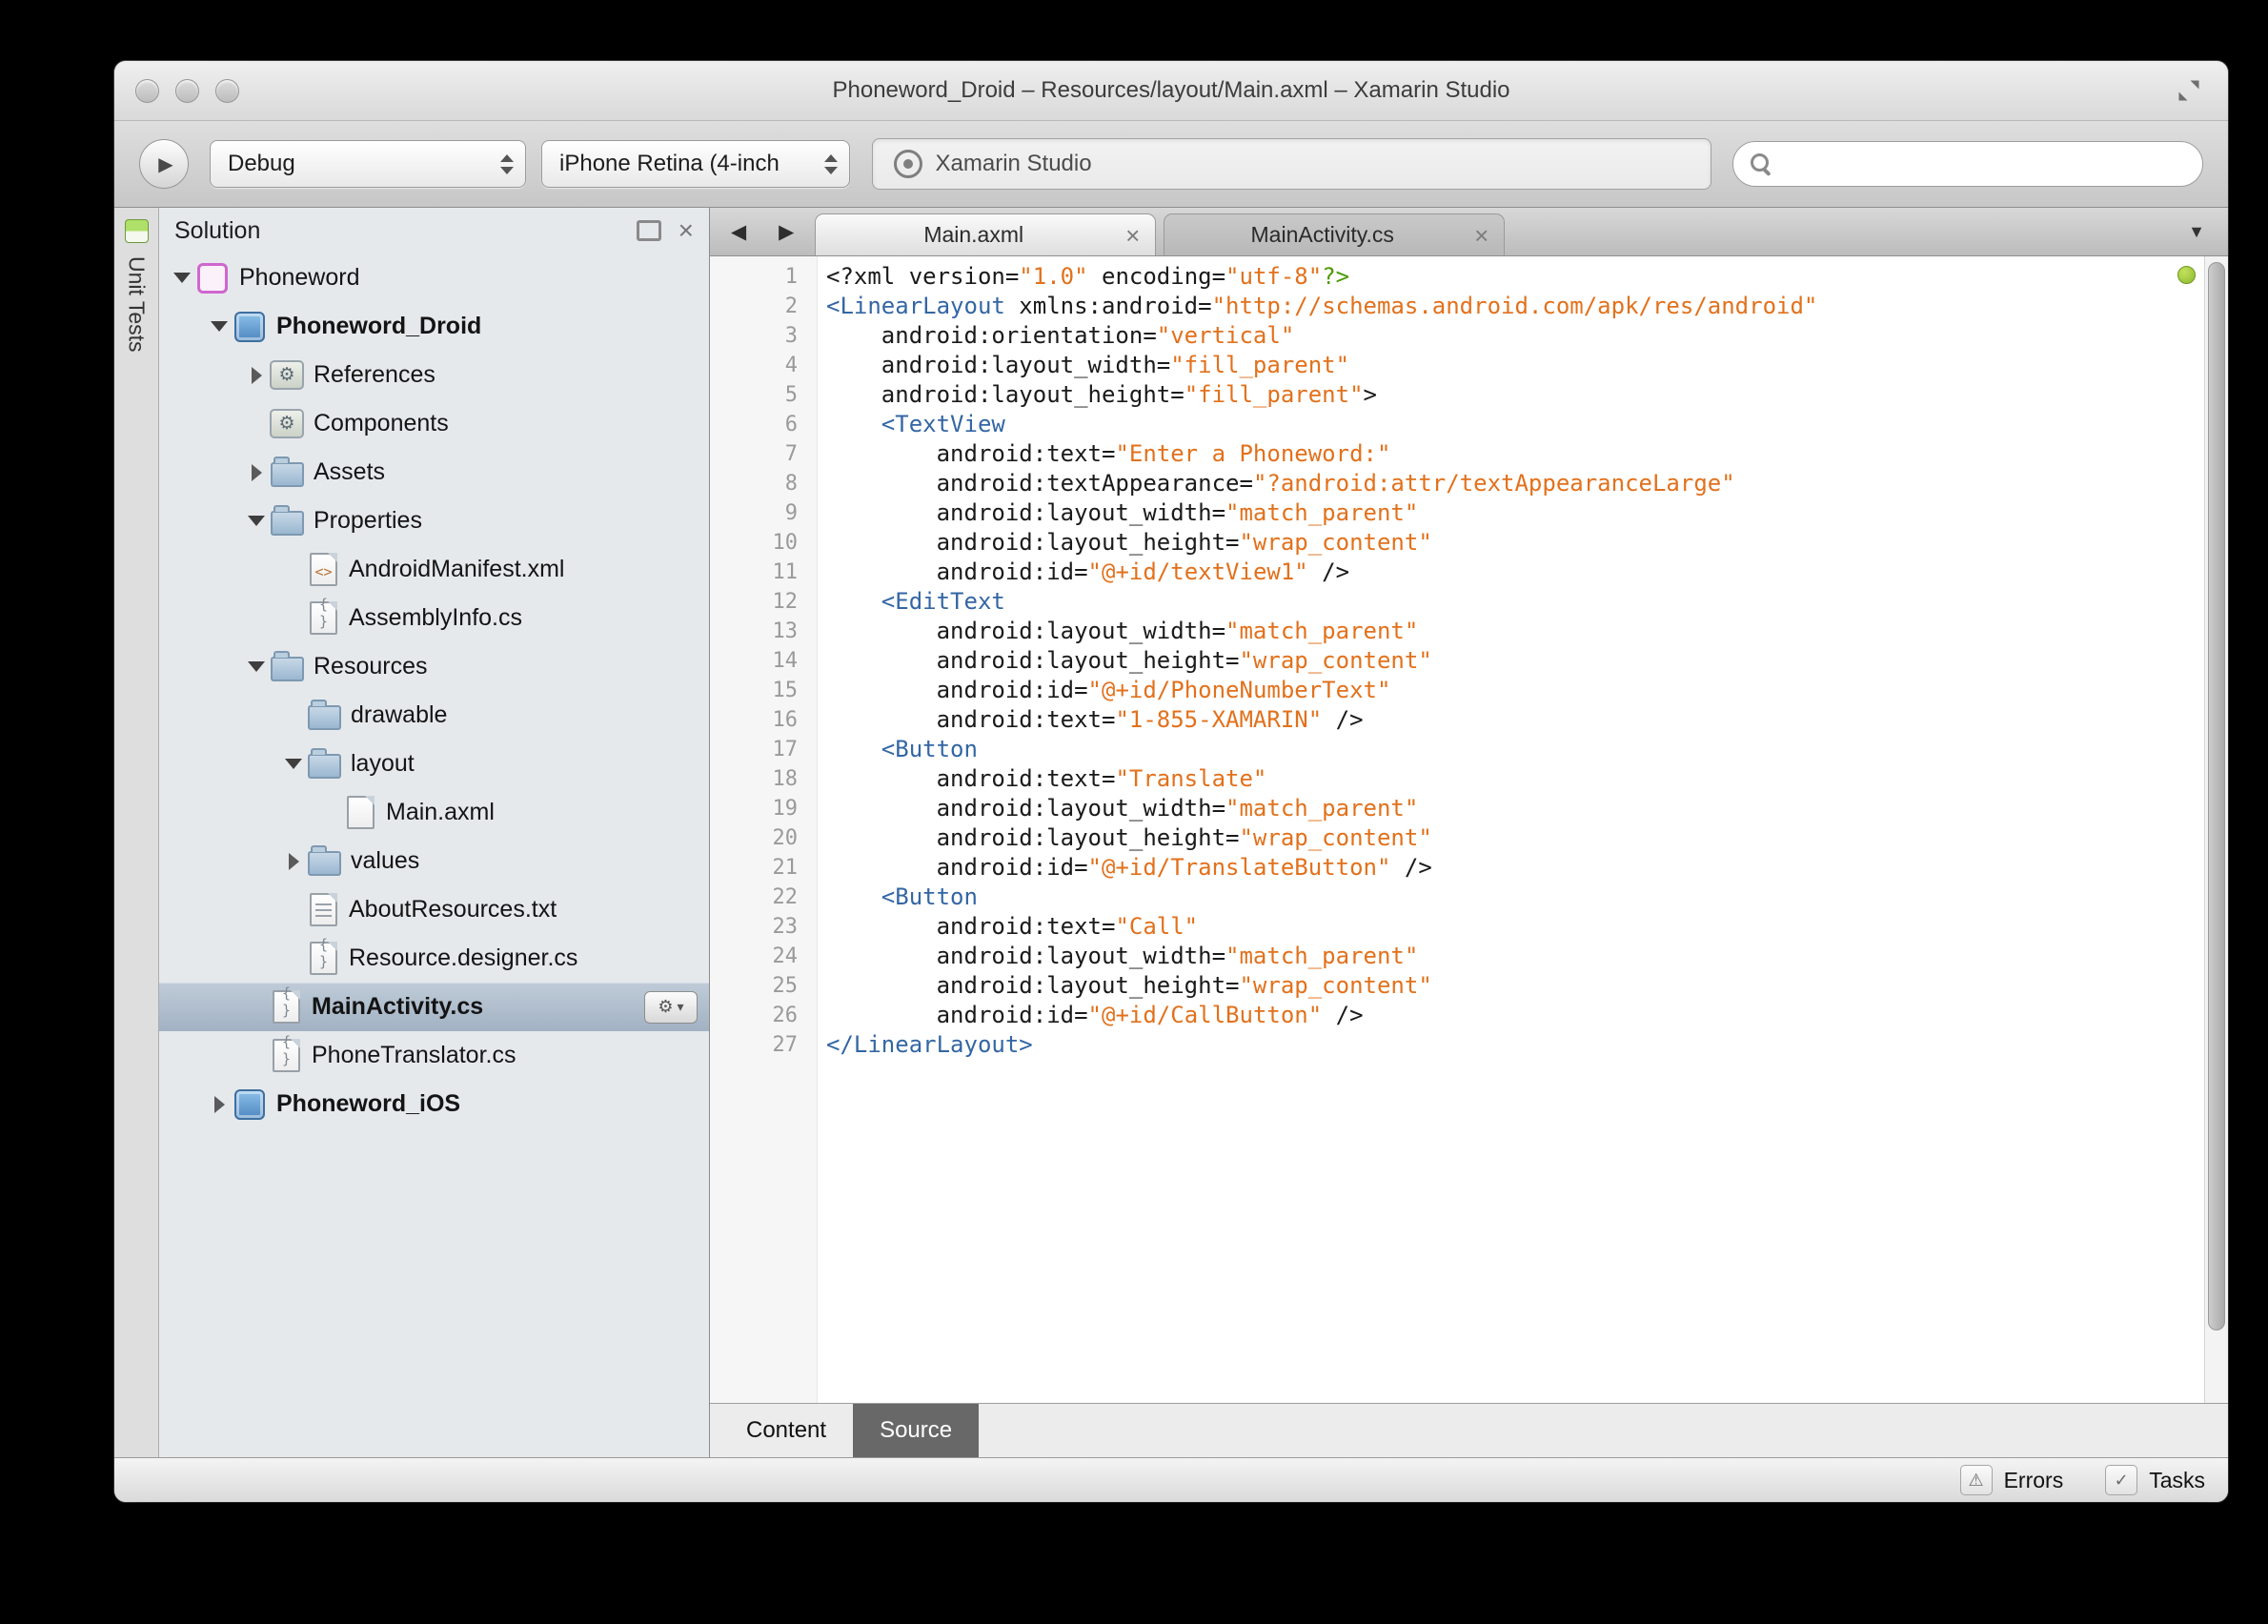  Describe the element at coordinates (1335, 234) in the screenshot. I see `editor-tab-mainactivity-cs: MainActivity.cs ×` at that location.